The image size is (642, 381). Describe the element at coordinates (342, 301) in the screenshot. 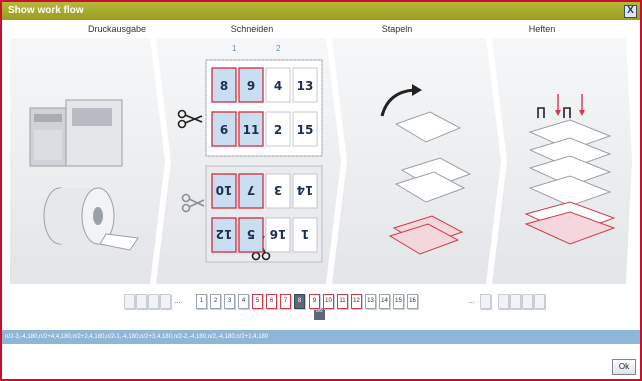

I see `page-button-11: 11` at that location.